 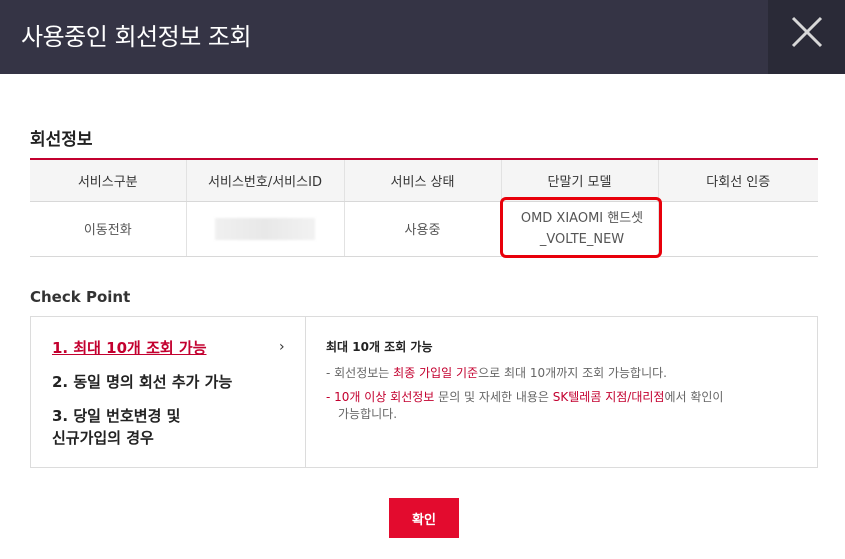 I want to click on check-point-item-3: 3. 당일 번호변경 및 신규가입의 경우, so click(x=116, y=427).